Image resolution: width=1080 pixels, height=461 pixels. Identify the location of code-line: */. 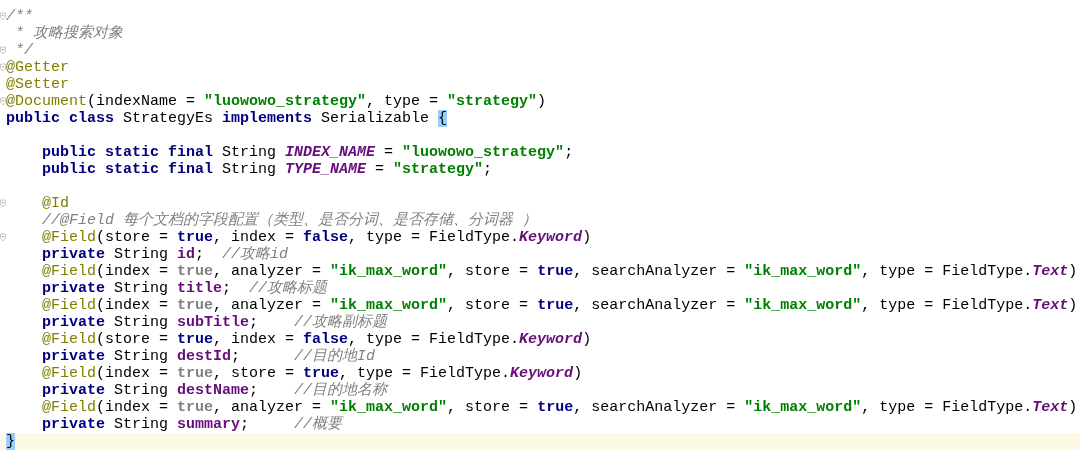
(23, 50).